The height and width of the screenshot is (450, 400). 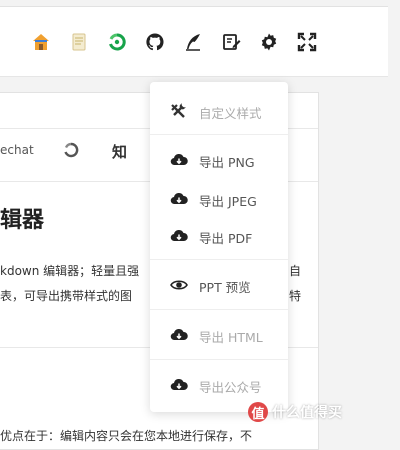 I want to click on menu-item-export-jpeg: 导出 JPEG, so click(x=219, y=199).